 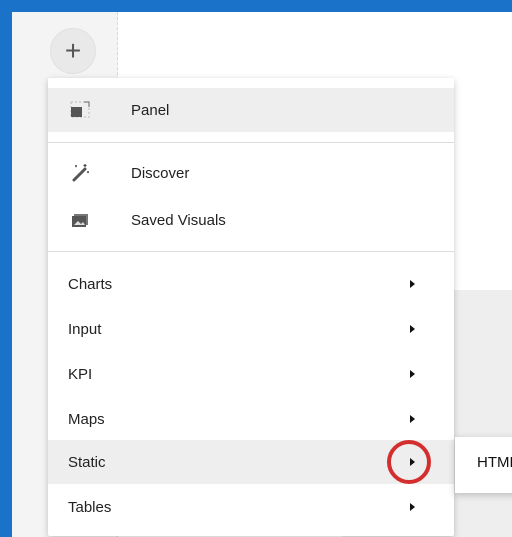 I want to click on add-button: +, so click(x=73, y=51).